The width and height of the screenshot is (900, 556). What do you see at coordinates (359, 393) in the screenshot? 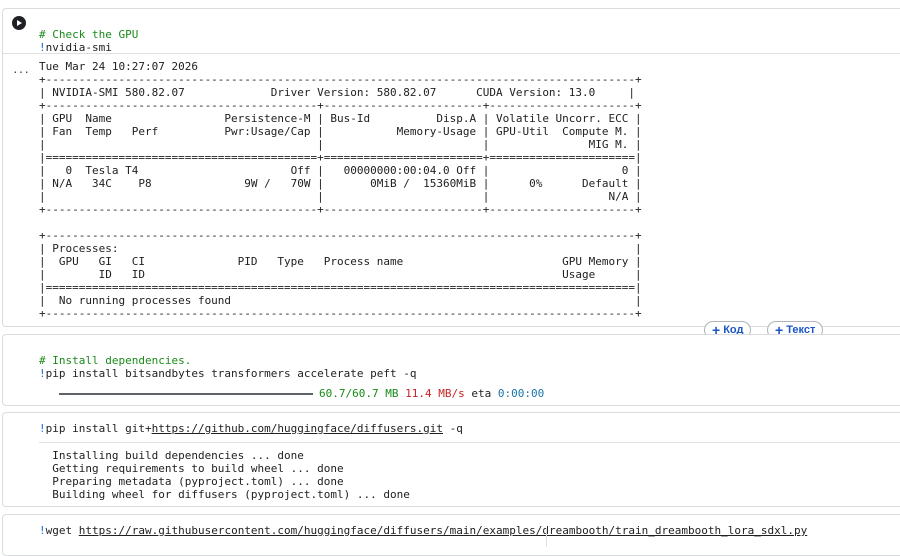
I see `progress-size: 60.7/60.7 MB` at bounding box center [359, 393].